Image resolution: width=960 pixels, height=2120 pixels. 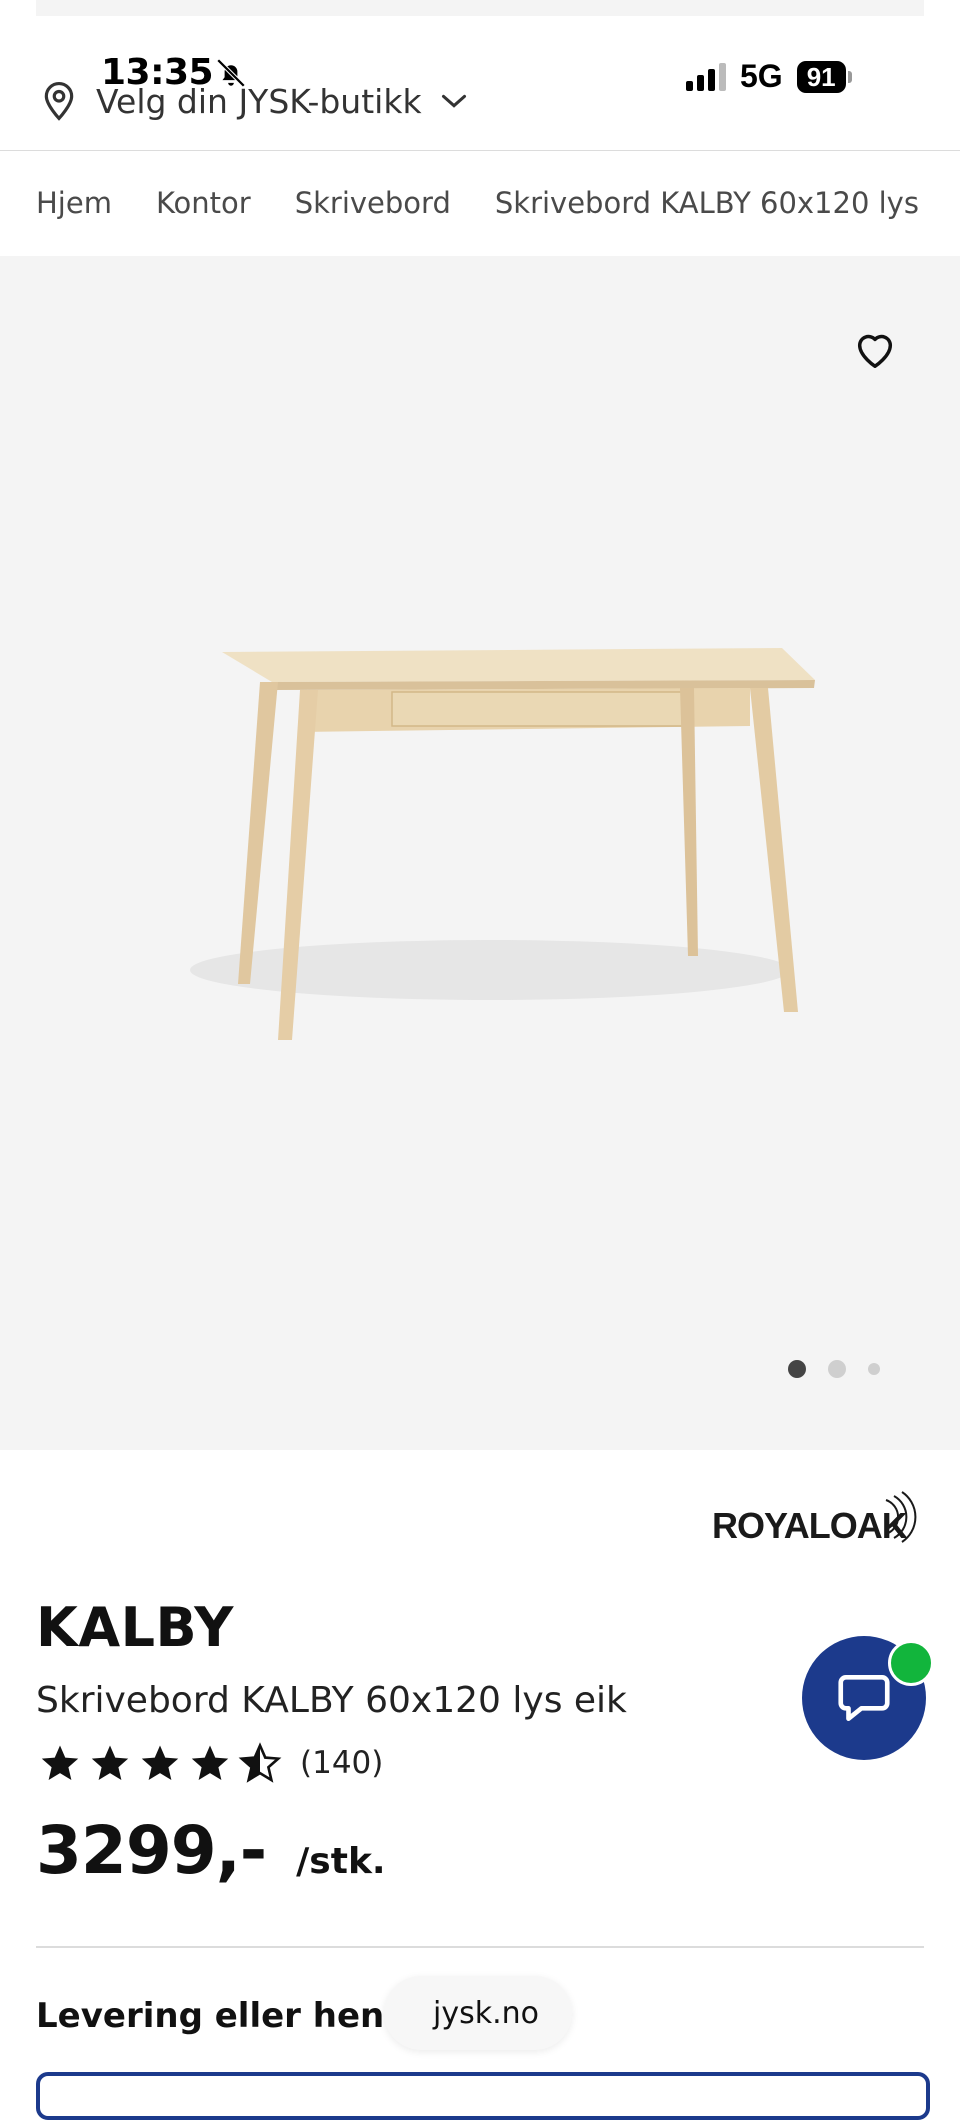 I want to click on signal-icon, so click(x=706, y=76).